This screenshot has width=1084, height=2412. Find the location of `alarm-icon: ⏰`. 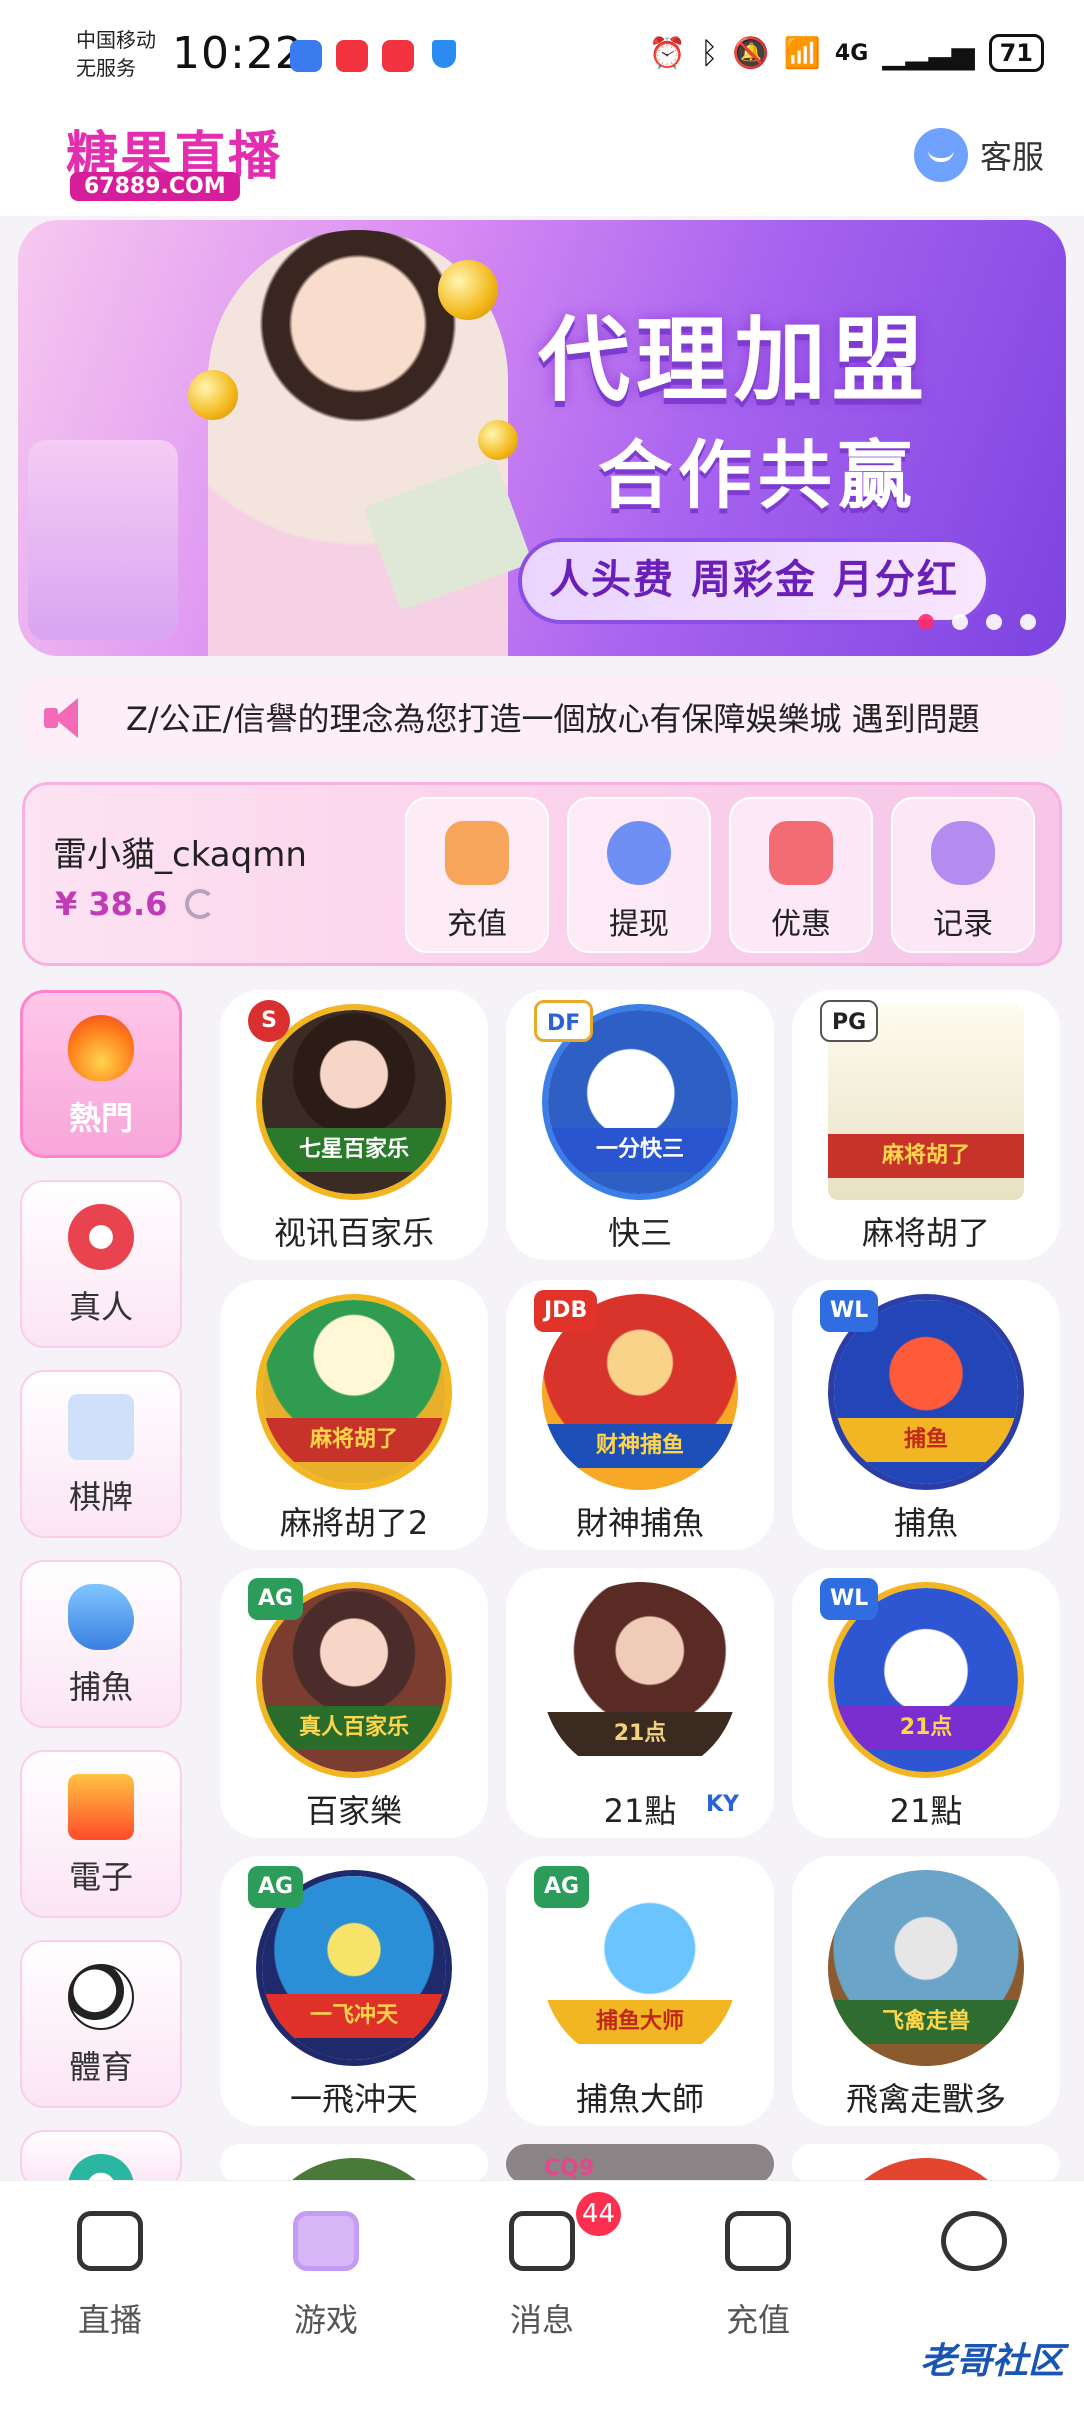

alarm-icon: ⏰ is located at coordinates (667, 53).